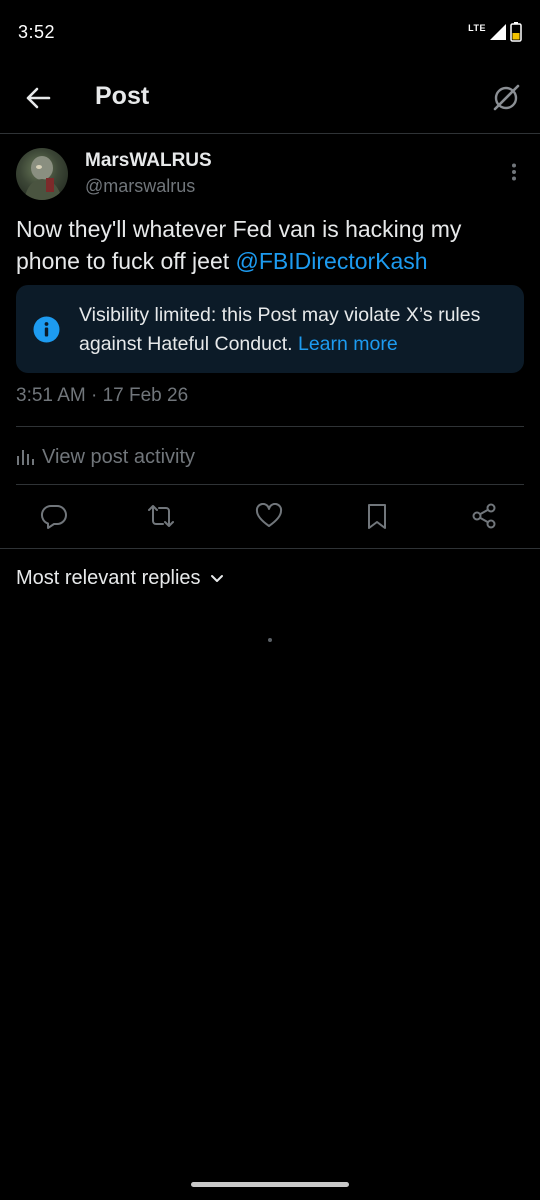 The image size is (540, 1200). I want to click on repost-icon, so click(161, 516).